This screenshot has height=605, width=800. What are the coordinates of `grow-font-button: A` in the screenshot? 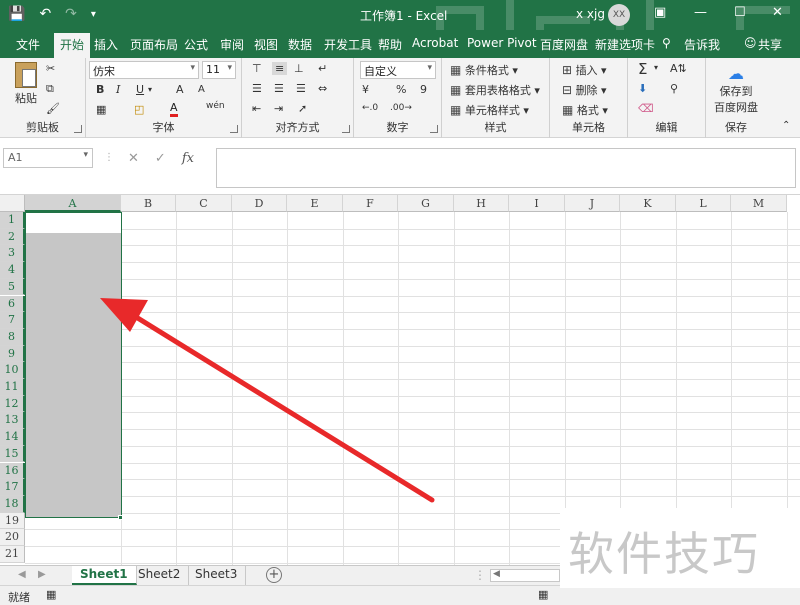 It's located at (180, 89).